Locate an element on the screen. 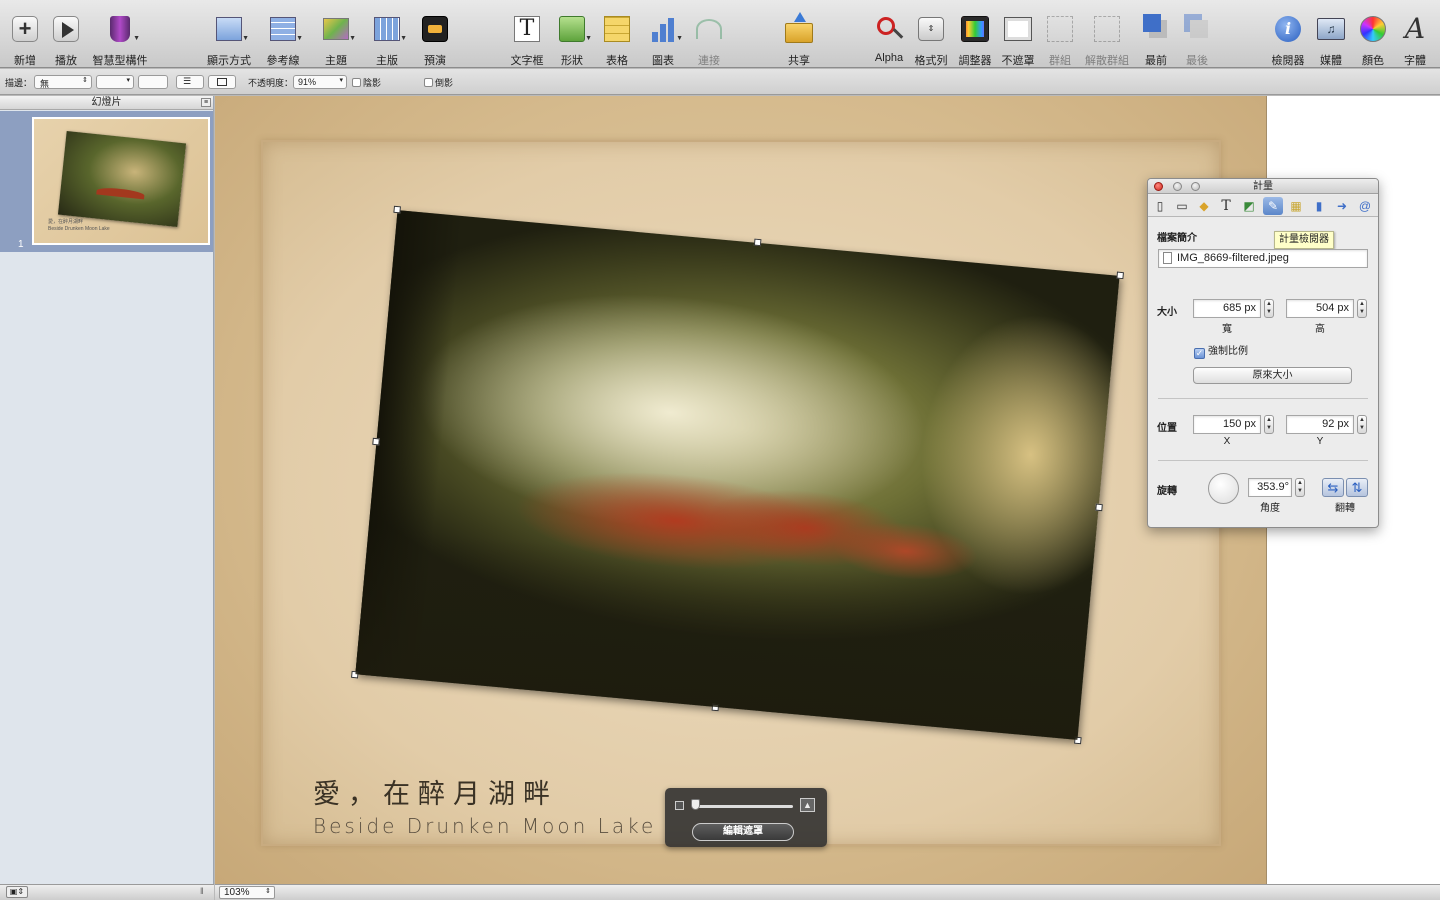 This screenshot has width=1440, height=900. zoom-icon is located at coordinates (1195, 186).